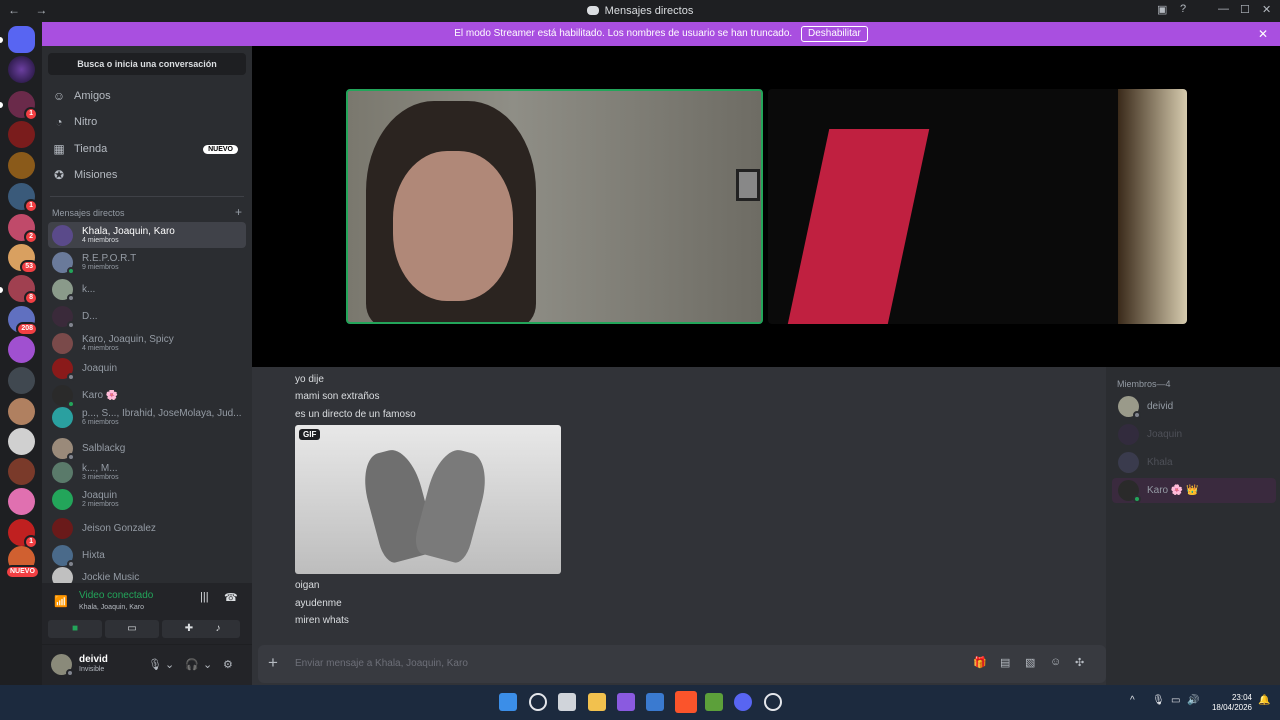 The image size is (1280, 720). Describe the element at coordinates (1183, 9) in the screenshot. I see `help-icon: ?` at that location.